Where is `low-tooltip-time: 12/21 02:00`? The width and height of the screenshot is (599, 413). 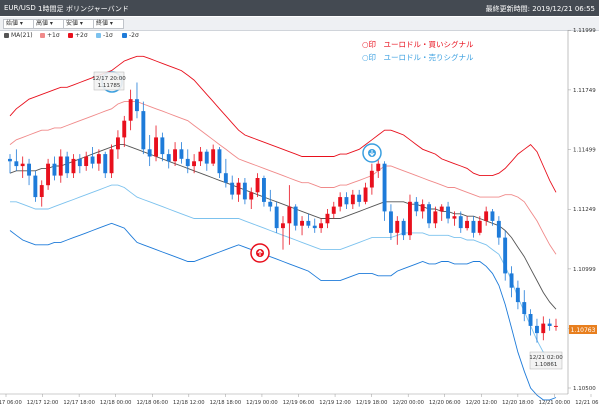
low-tooltip-time: 12/21 02:00 is located at coordinates (546, 358).